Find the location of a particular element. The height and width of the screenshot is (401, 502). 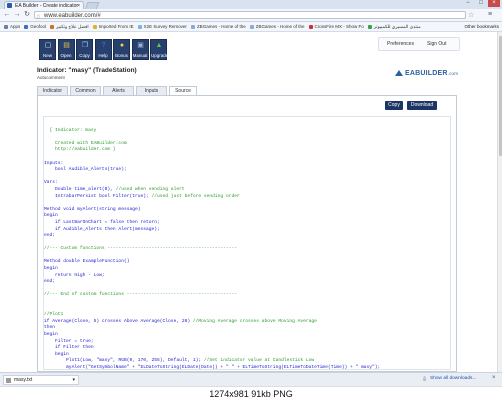

close-tab-icon: × is located at coordinates (78, 5).